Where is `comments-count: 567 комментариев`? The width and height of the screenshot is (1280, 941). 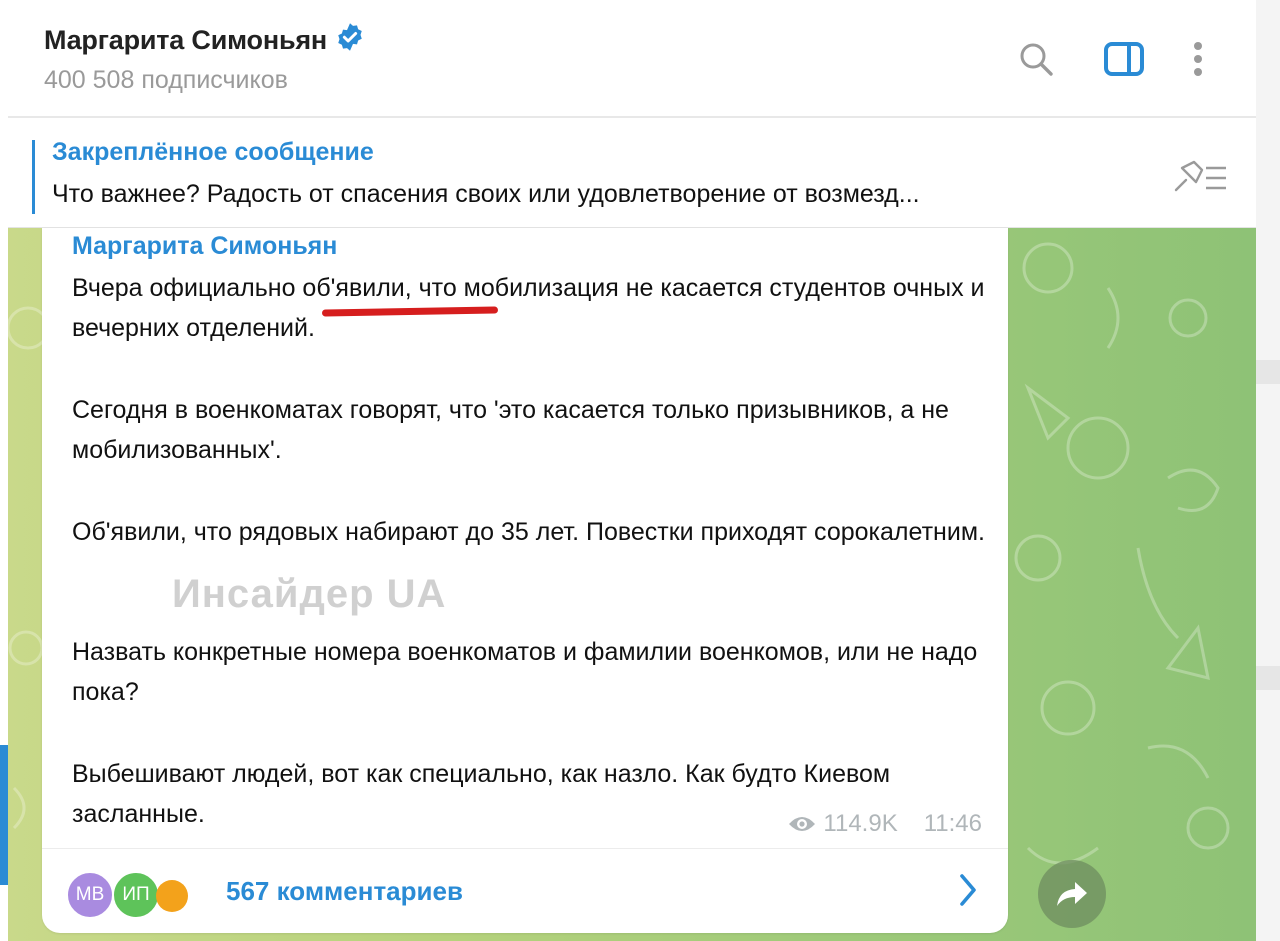 comments-count: 567 комментариев is located at coordinates (344, 891).